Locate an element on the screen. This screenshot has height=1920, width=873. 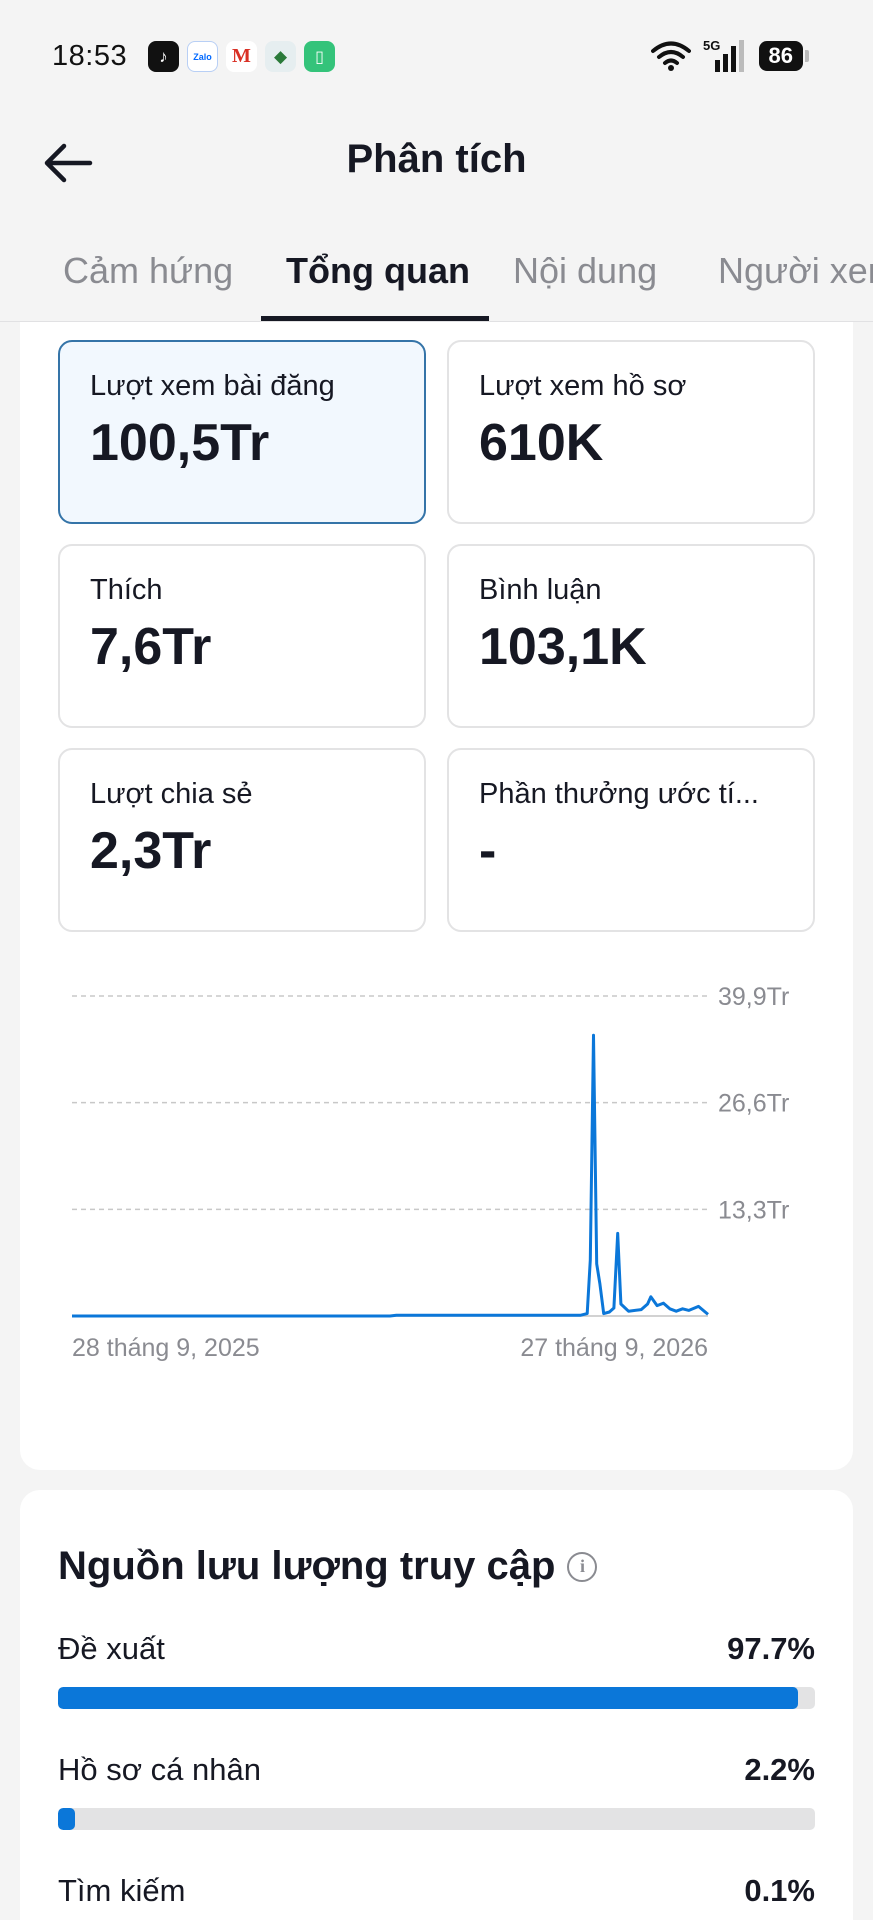
wifi-icon is located at coordinates (670, 56).